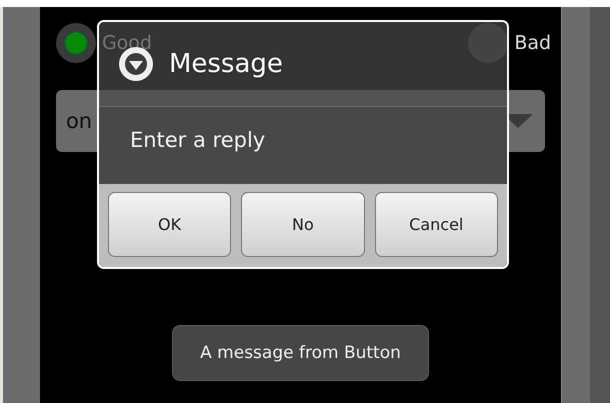  What do you see at coordinates (127, 43) in the screenshot?
I see `radio-label: Good` at bounding box center [127, 43].